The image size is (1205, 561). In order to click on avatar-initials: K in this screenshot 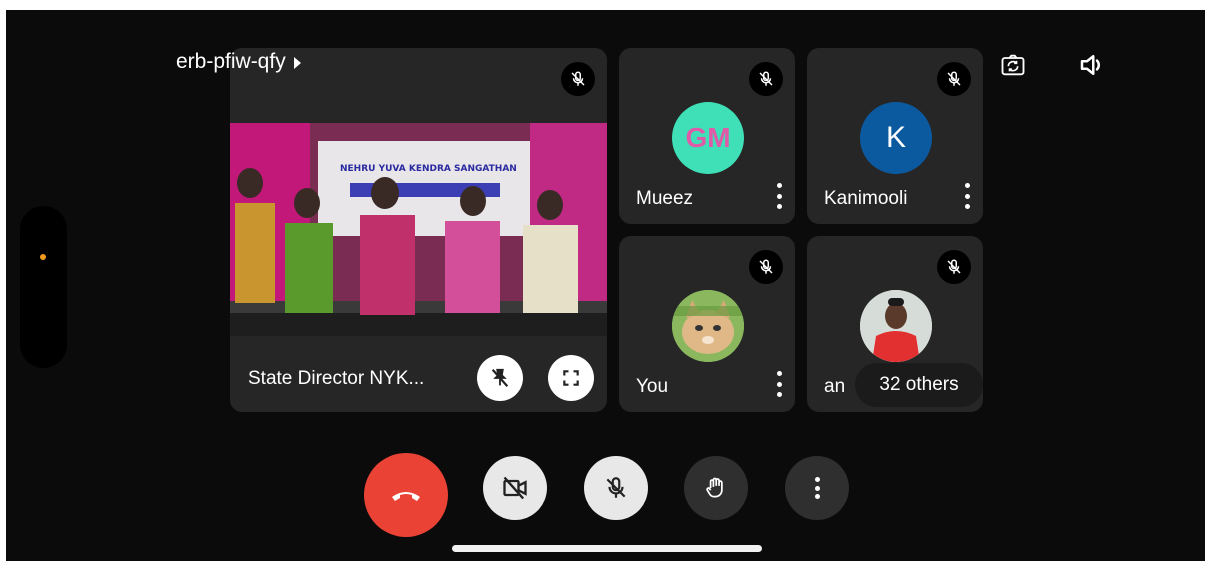, I will do `click(895, 137)`.